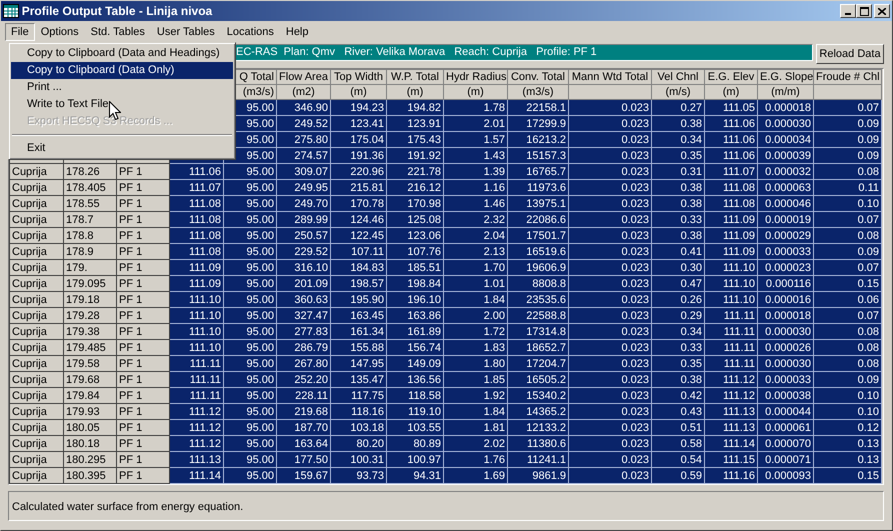 The image size is (893, 531). What do you see at coordinates (358, 140) in the screenshot?
I see `table-cell: 175.04` at bounding box center [358, 140].